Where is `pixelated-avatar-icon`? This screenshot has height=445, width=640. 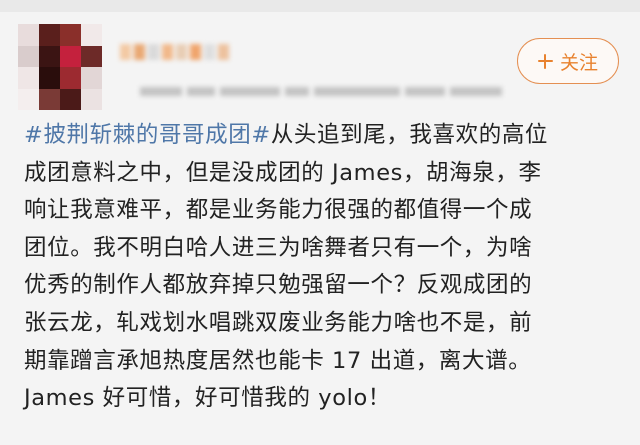 pixelated-avatar-icon is located at coordinates (60, 67).